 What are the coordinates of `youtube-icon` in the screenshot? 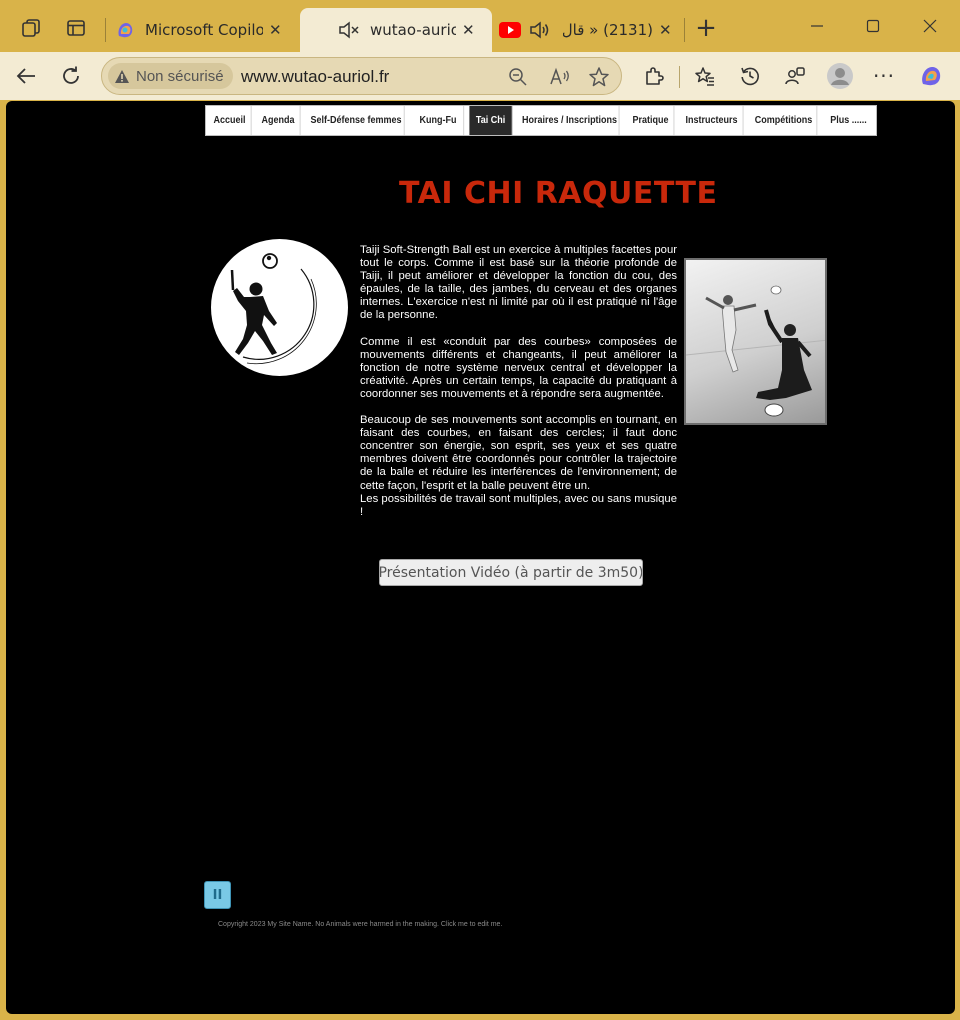 It's located at (510, 30).